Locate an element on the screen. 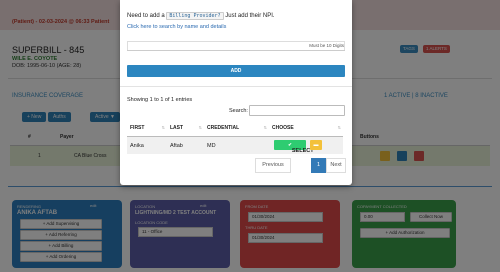  comment-icon: ▬ is located at coordinates (316, 145).